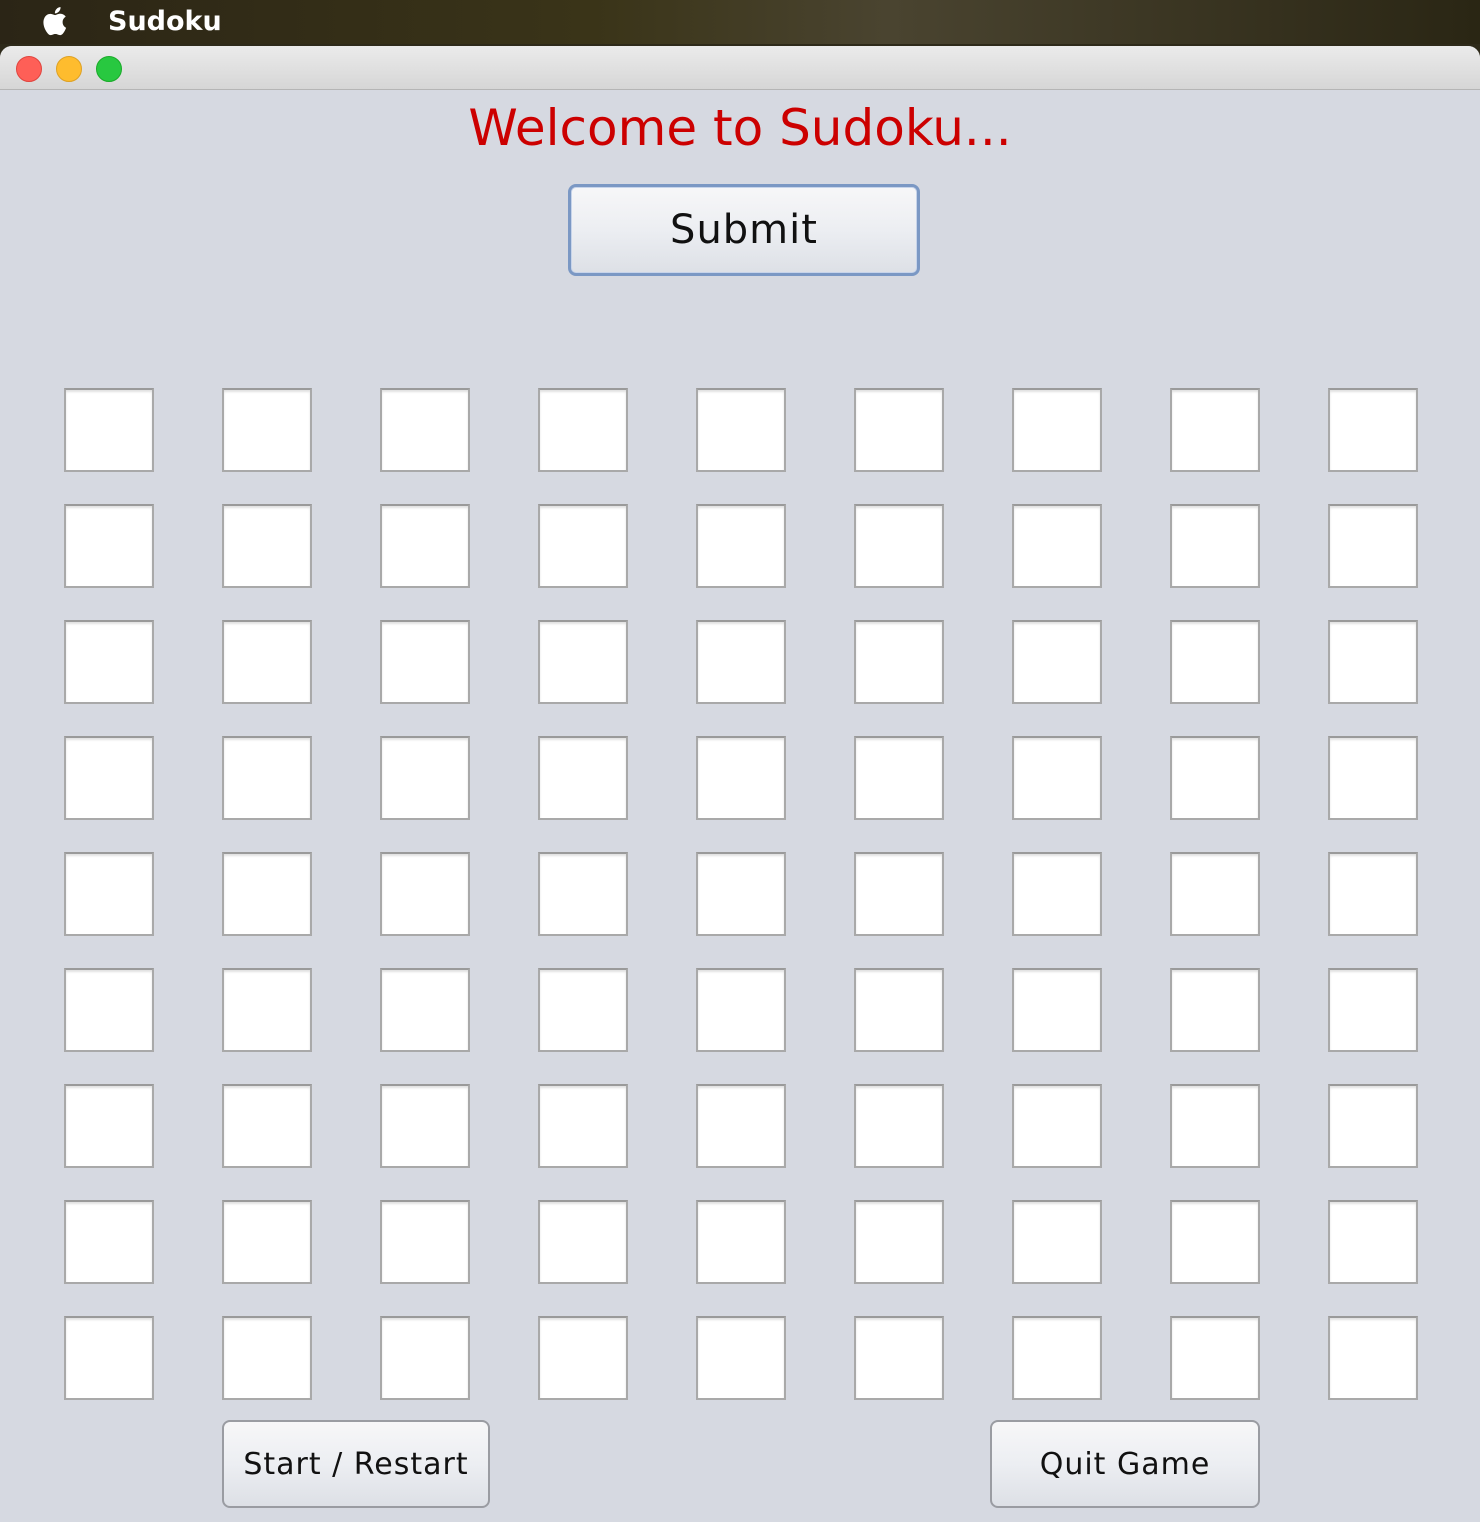 Image resolution: width=1480 pixels, height=1522 pixels. Describe the element at coordinates (744, 230) in the screenshot. I see `submit-button: Submit` at that location.